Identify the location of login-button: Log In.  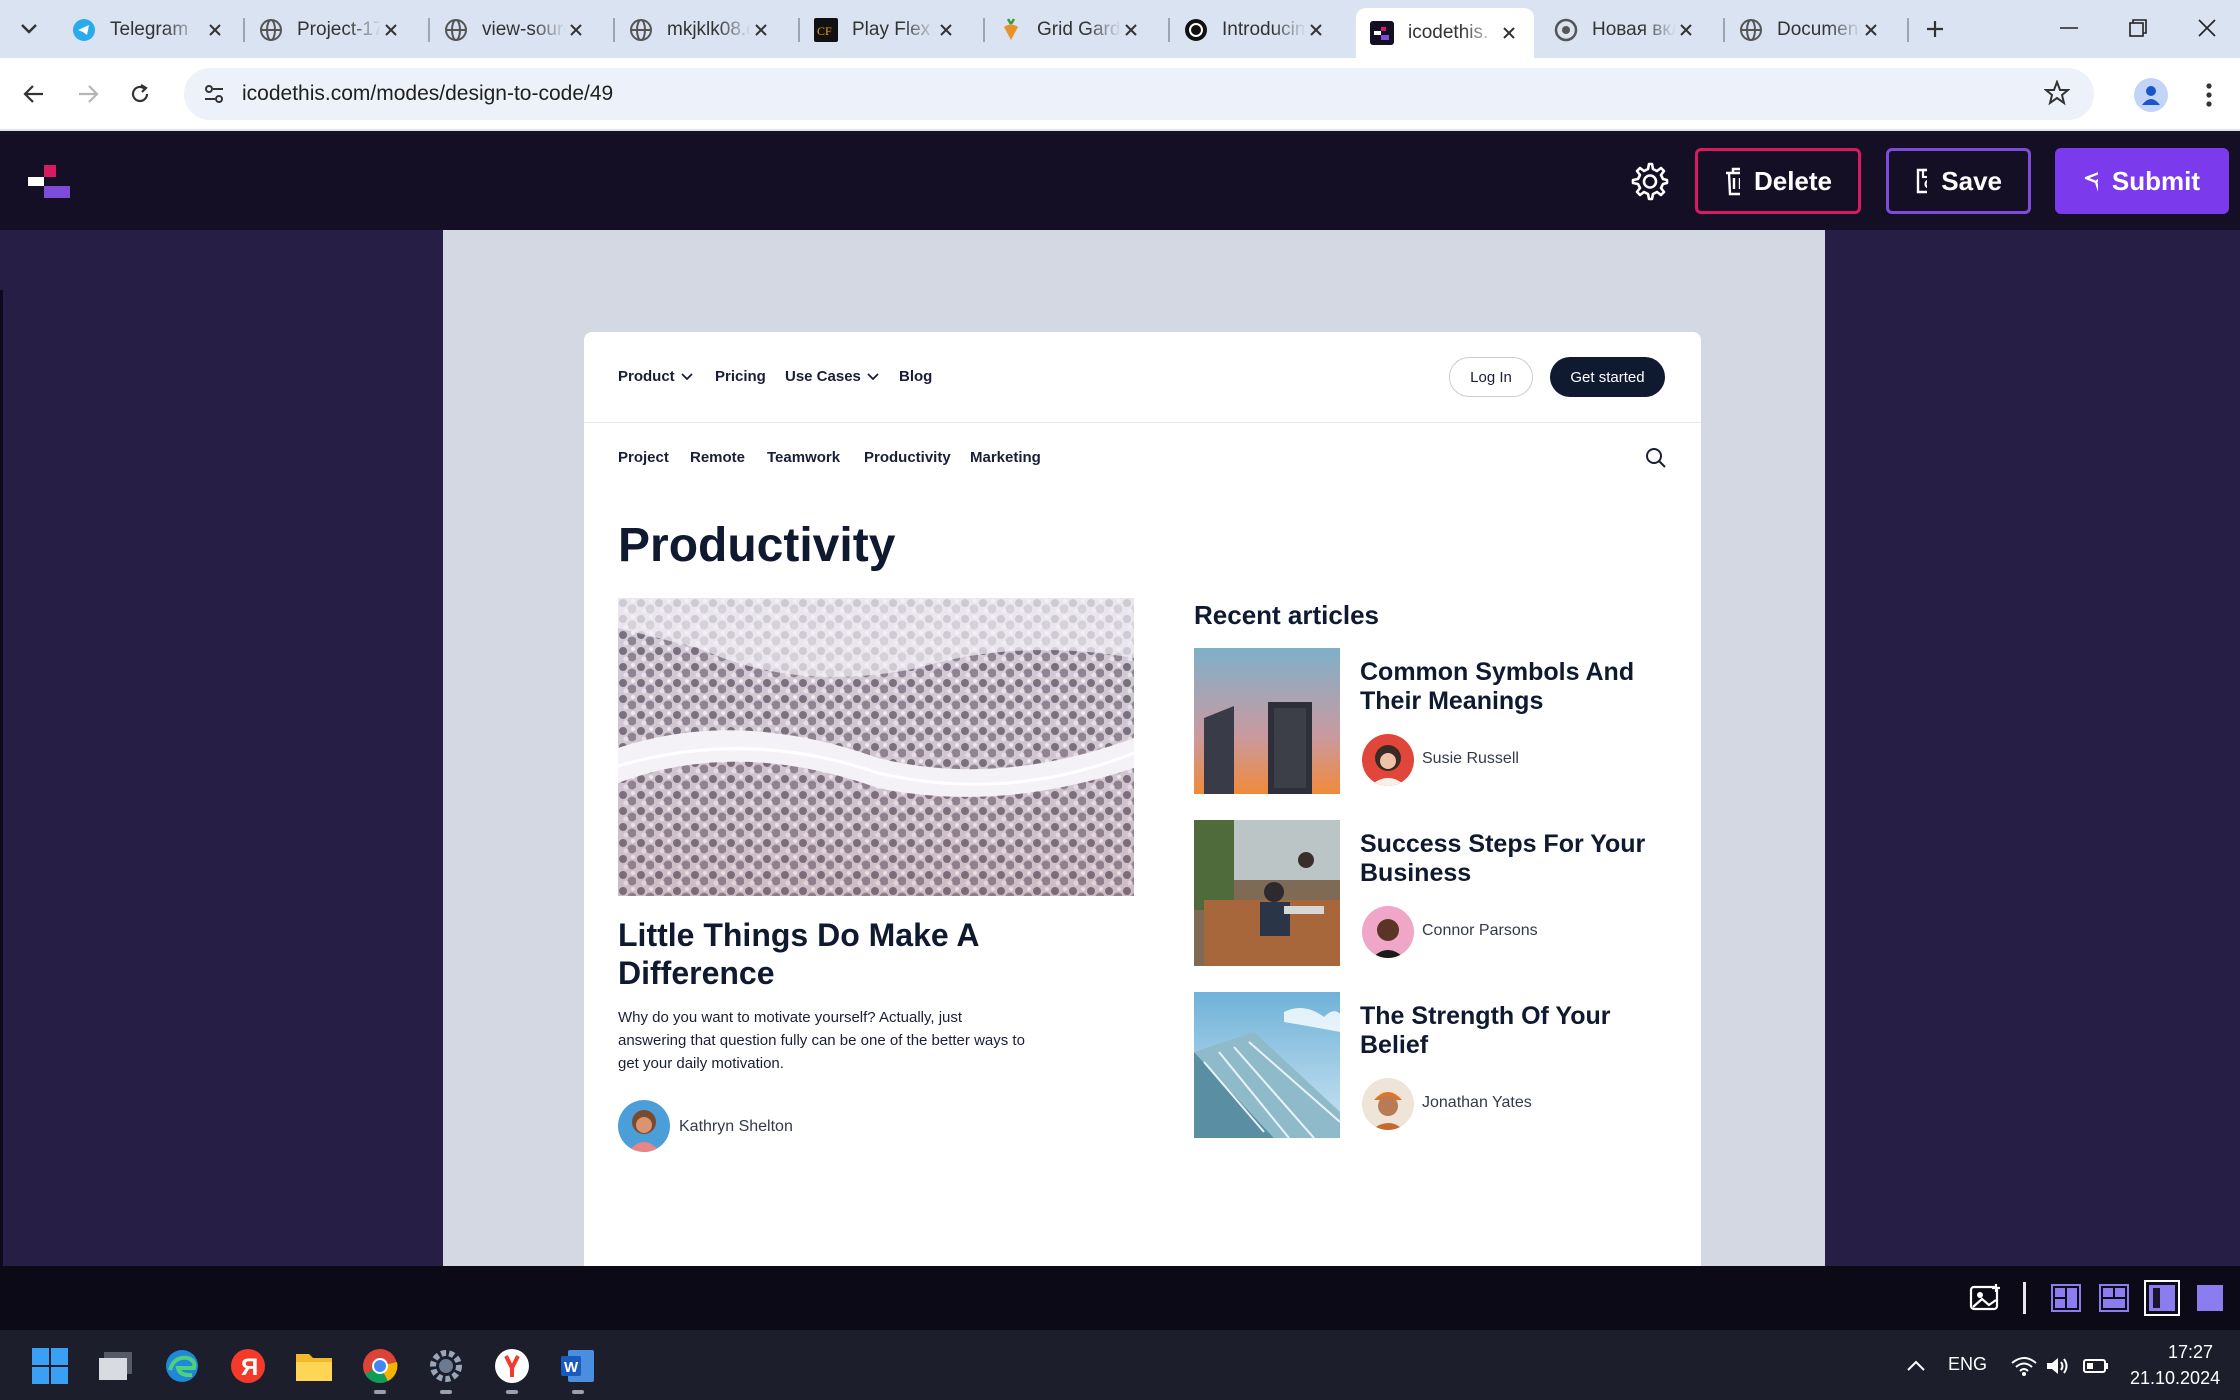
(1491, 377).